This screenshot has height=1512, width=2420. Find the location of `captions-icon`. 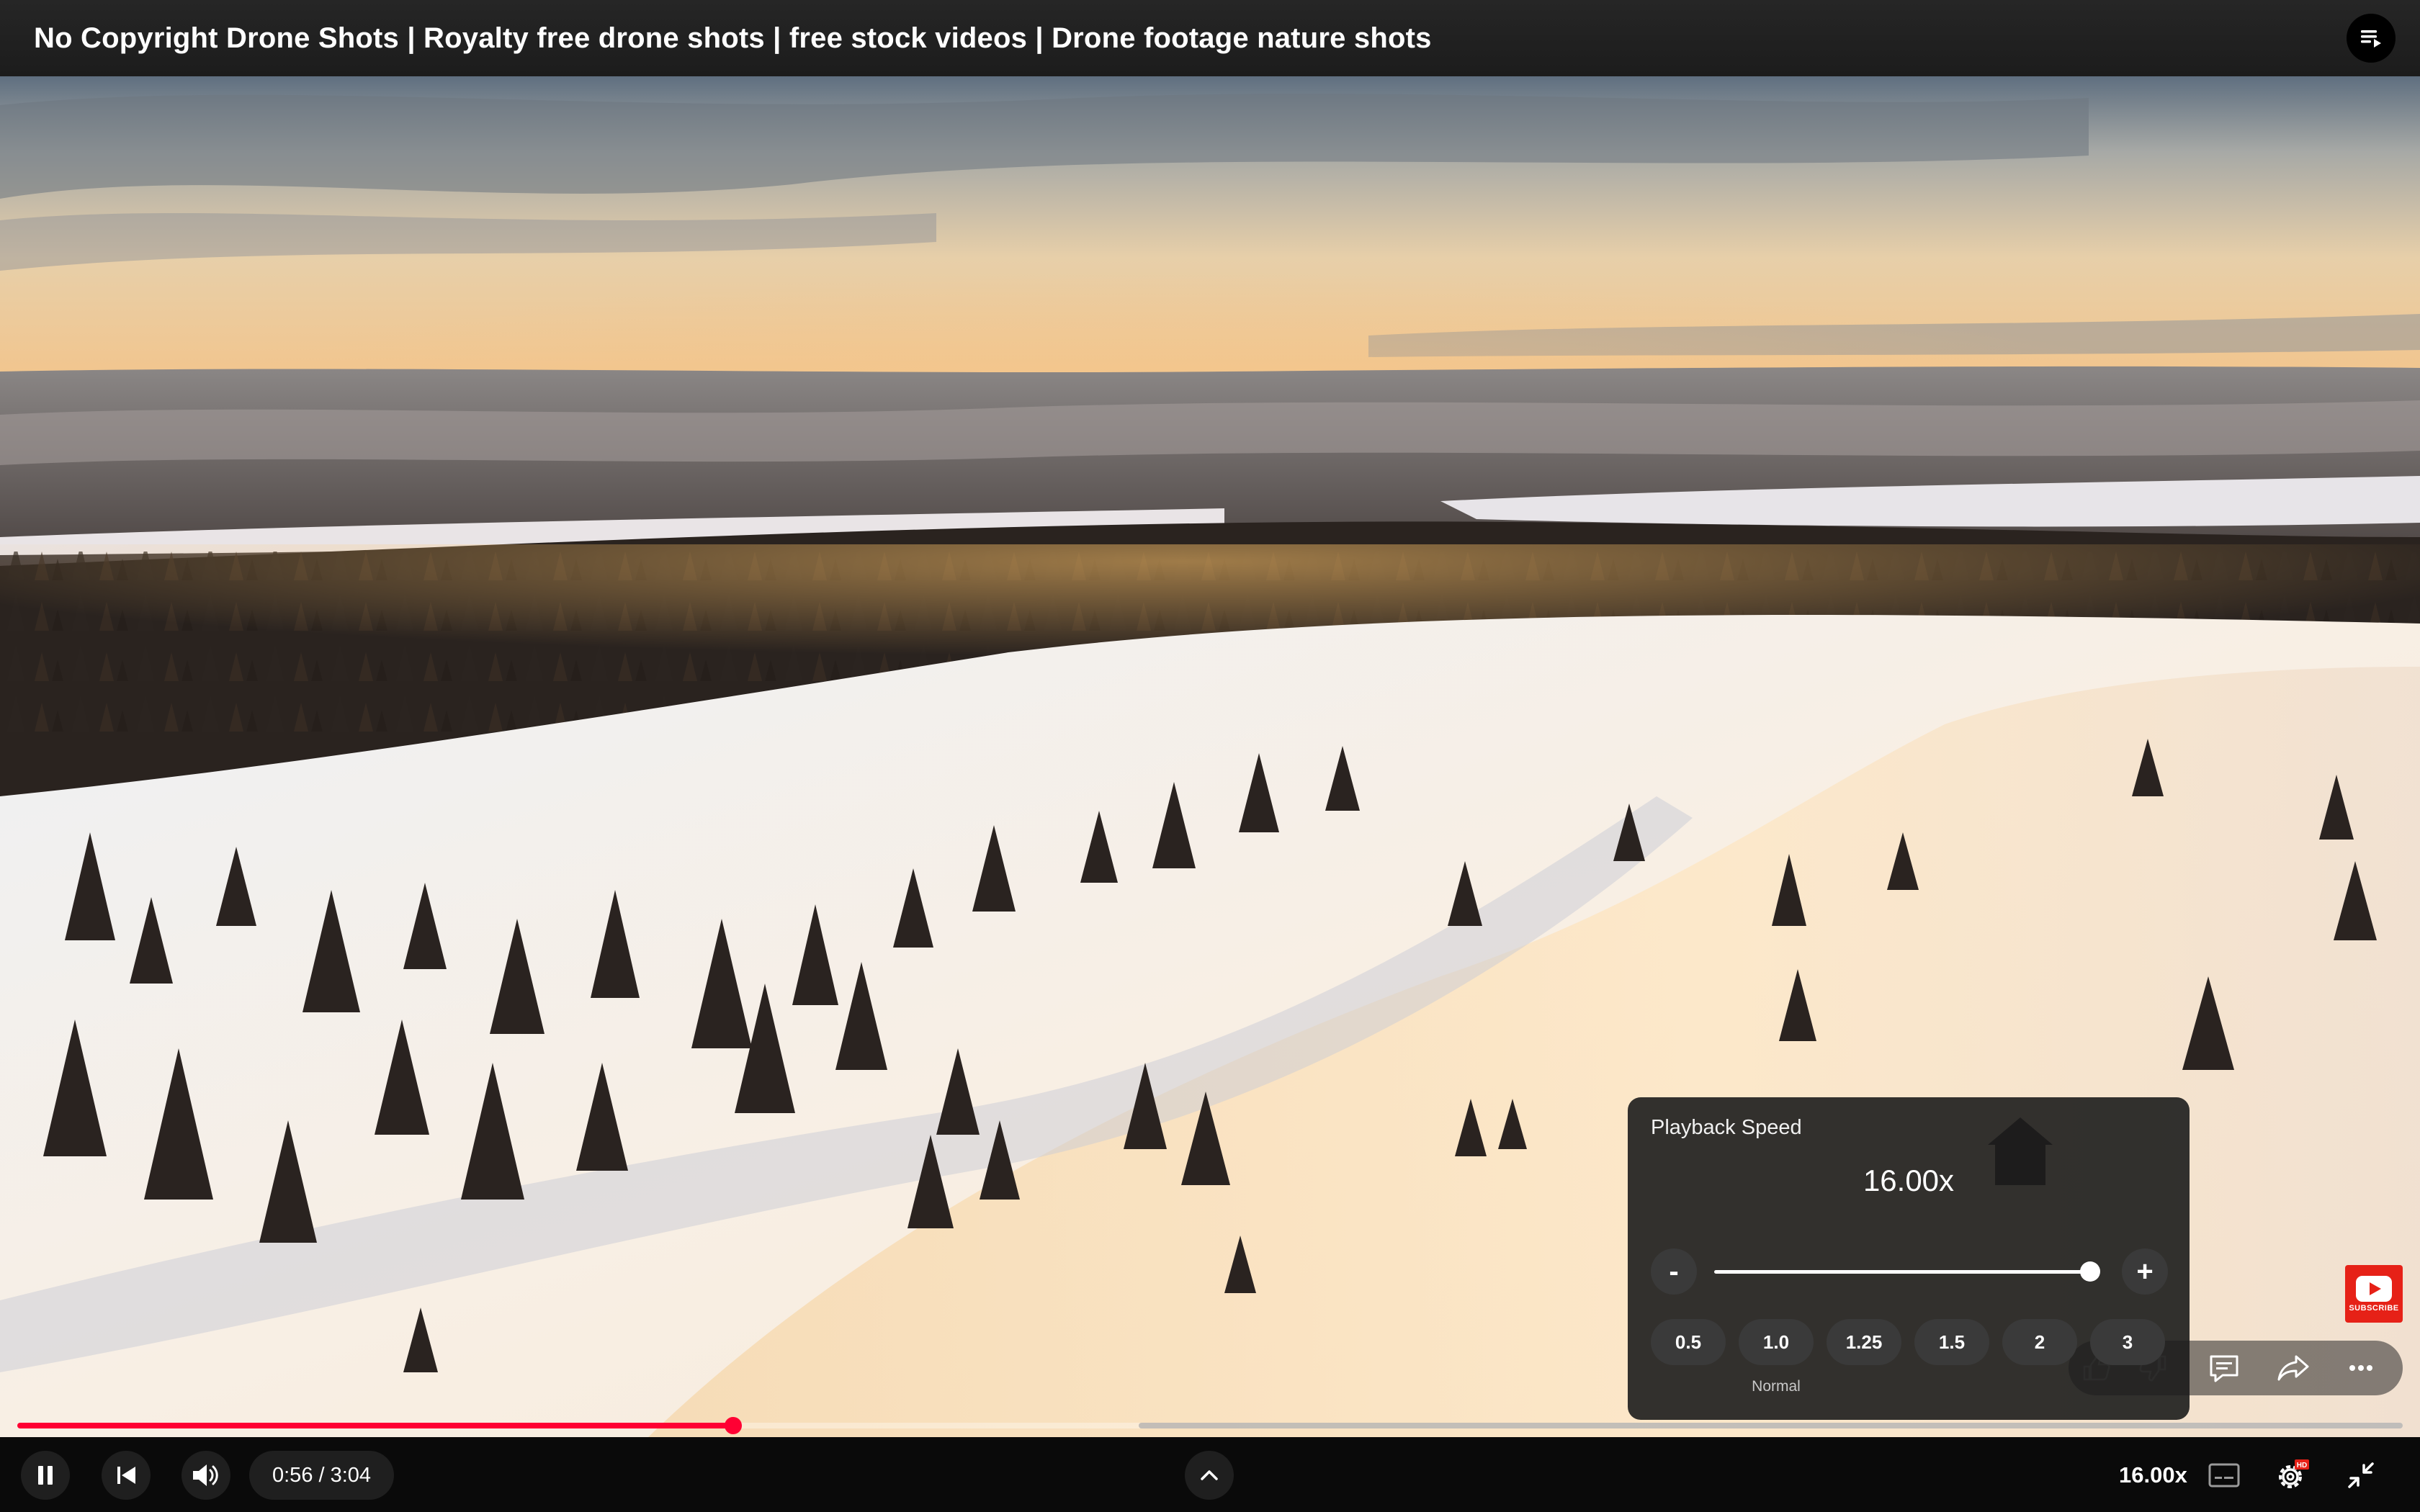

captions-icon is located at coordinates (2224, 1475).